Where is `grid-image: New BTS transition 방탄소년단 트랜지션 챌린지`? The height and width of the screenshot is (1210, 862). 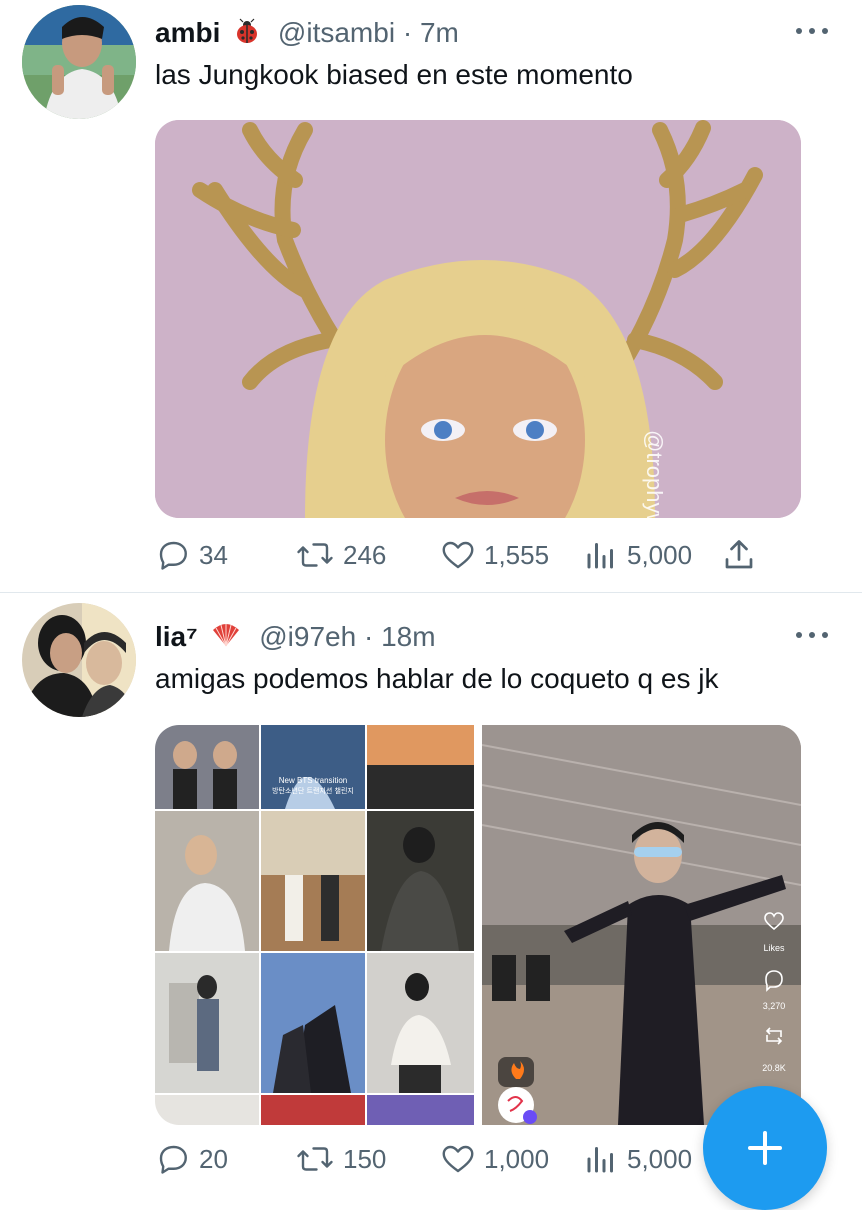 grid-image: New BTS transition 방탄소년단 트랜지션 챌린지 is located at coordinates (314, 925).